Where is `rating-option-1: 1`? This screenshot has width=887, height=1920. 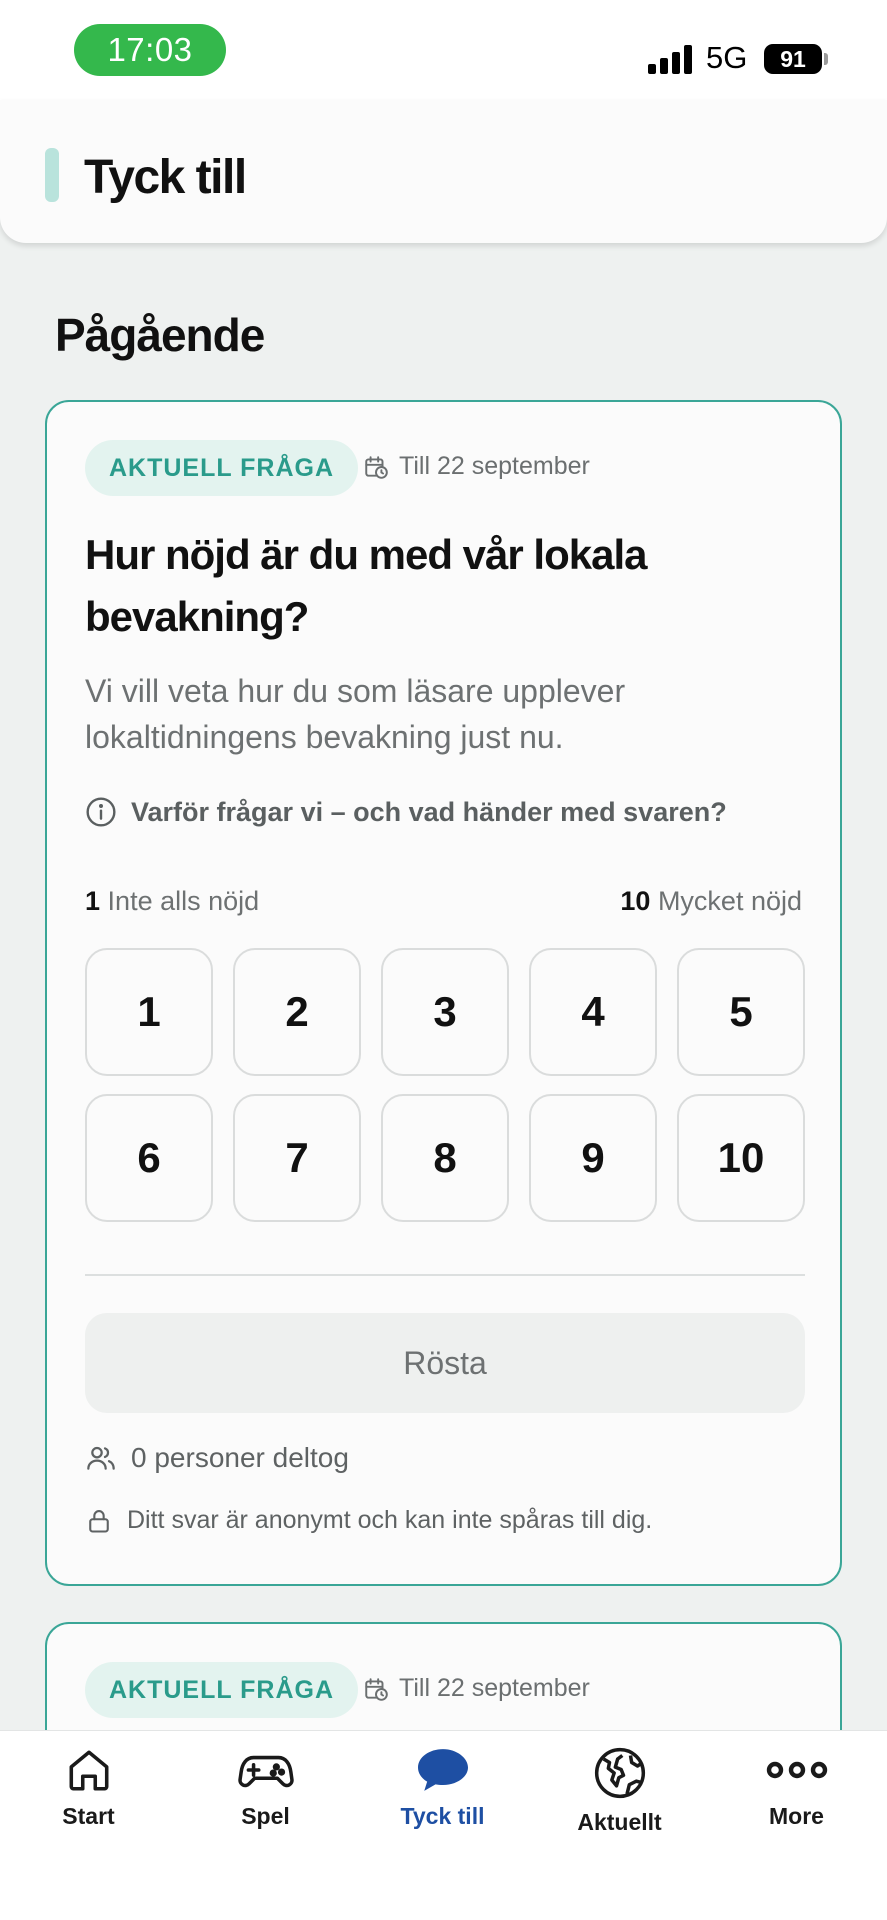
rating-option-1: 1 is located at coordinates (149, 1012).